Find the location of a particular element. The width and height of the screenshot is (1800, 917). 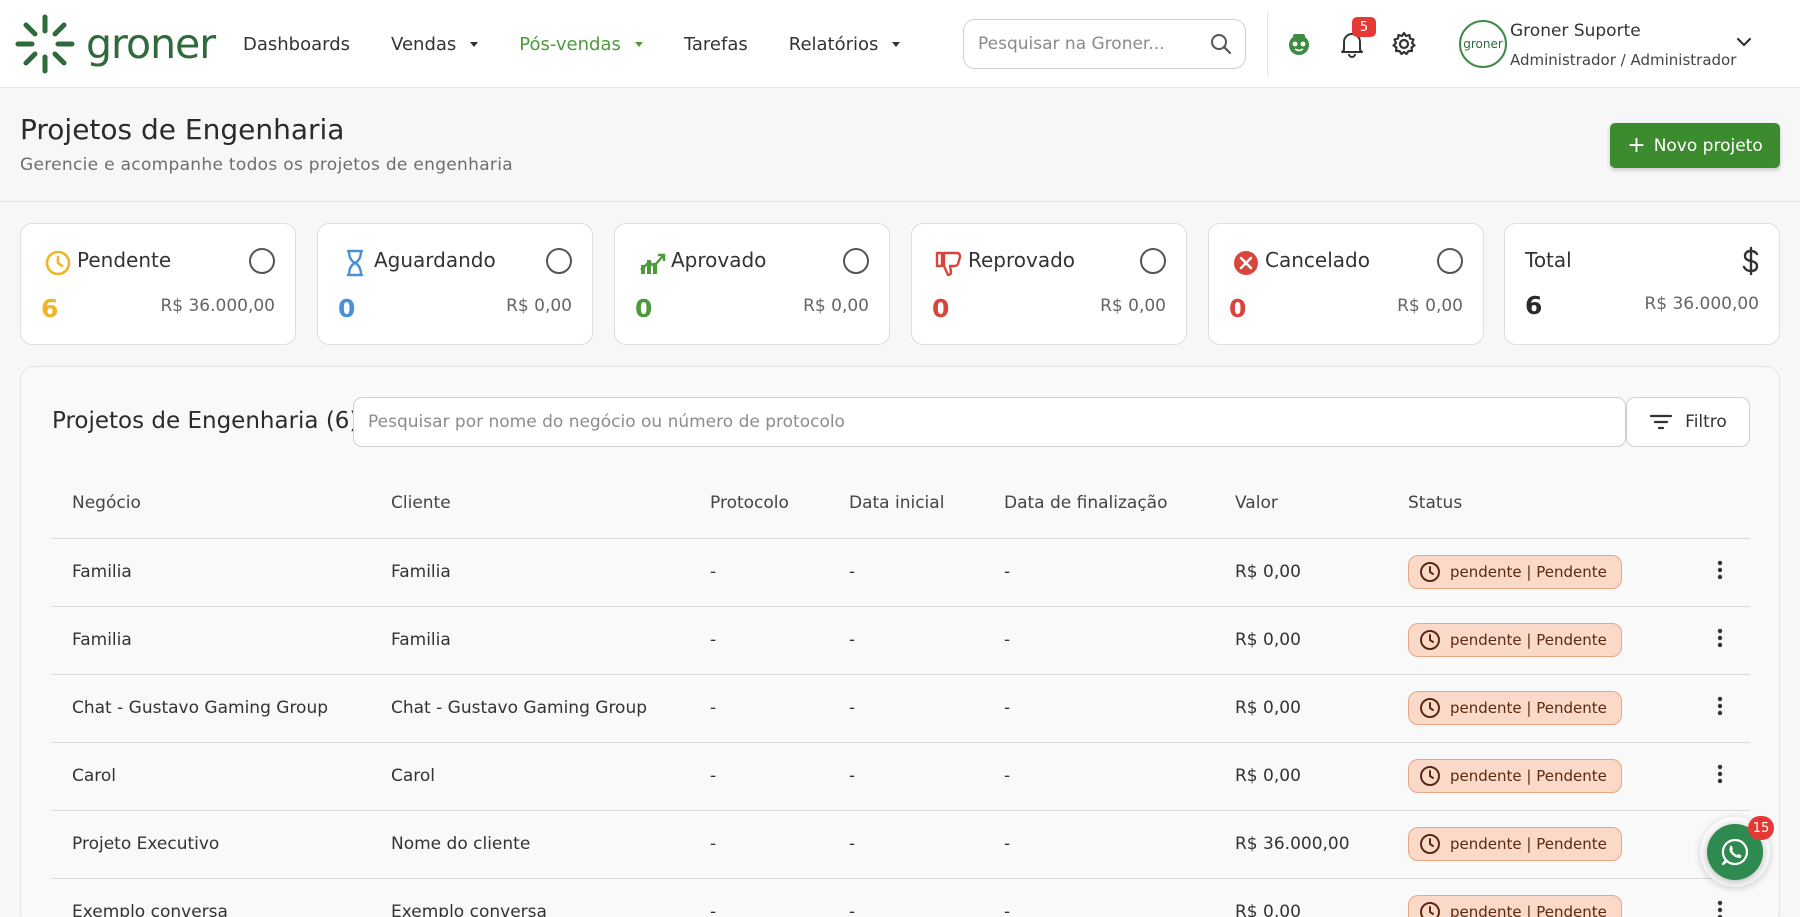

card-aprovado: Aprovado 0 R$ 0,00 is located at coordinates (752, 284).